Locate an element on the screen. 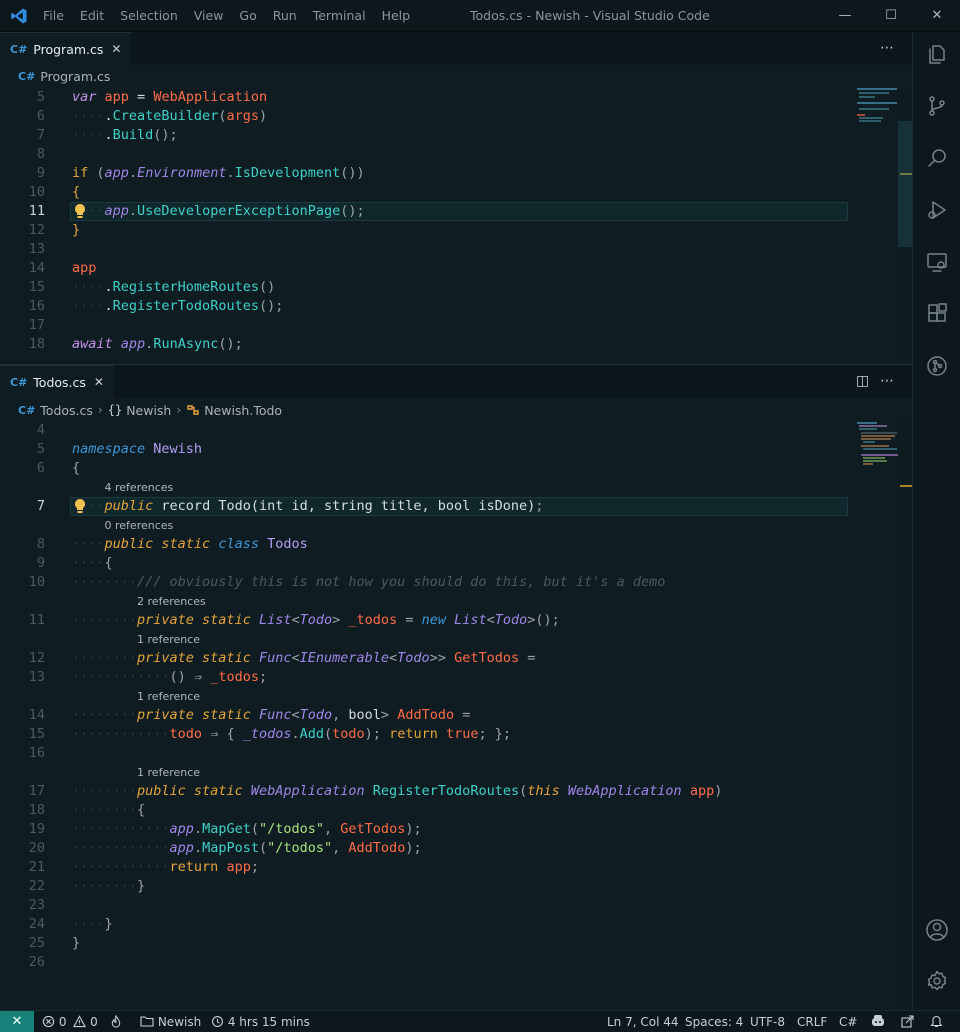 The image size is (960, 1032). menu-help: Help is located at coordinates (396, 16).